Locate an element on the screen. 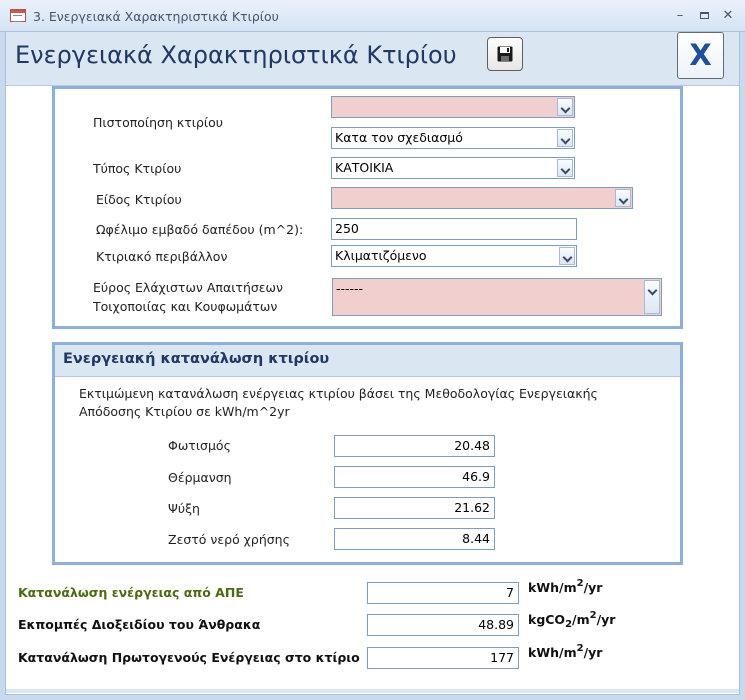  maximize-button is located at coordinates (704, 16).